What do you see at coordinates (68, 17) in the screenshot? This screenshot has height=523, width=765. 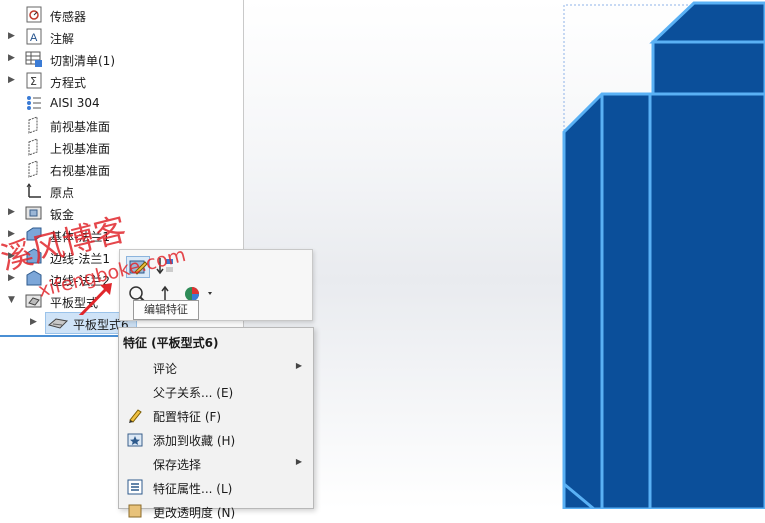 I see `tree-item-label: 传感器` at bounding box center [68, 17].